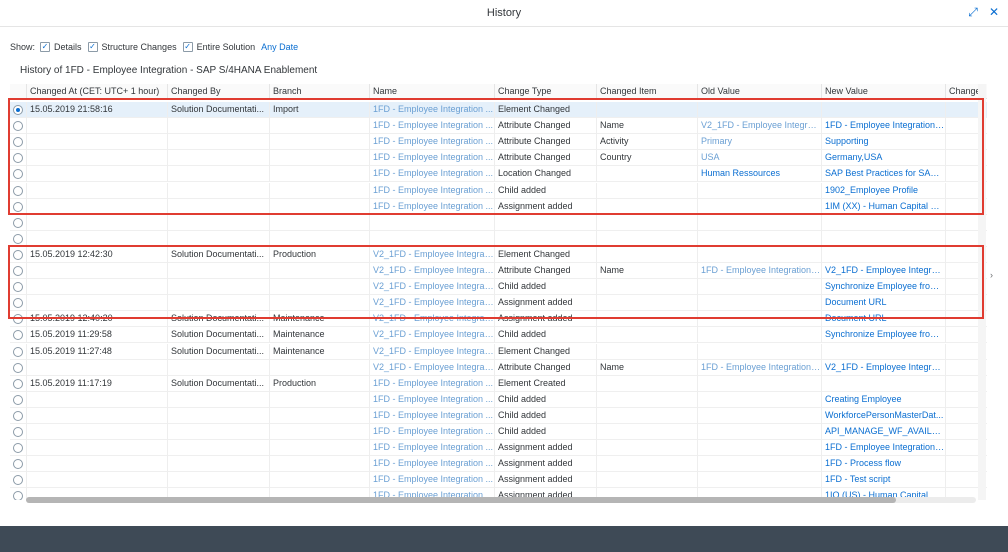 Image resolution: width=1008 pixels, height=552 pixels. What do you see at coordinates (319, 91) in the screenshot?
I see `column-header-branch: Branch` at bounding box center [319, 91].